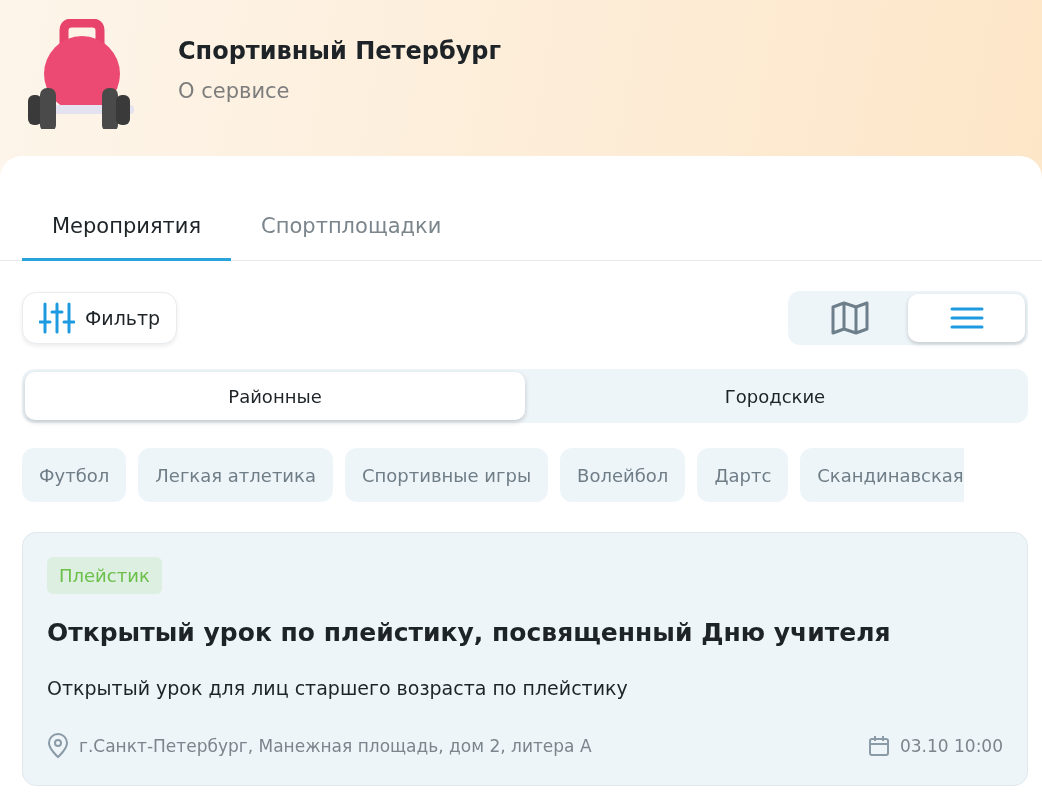 The height and width of the screenshot is (807, 1042). Describe the element at coordinates (336, 746) in the screenshot. I see `event-address: г.Санкт-Петербург, Манежная площадь, дом 2, литера А` at that location.